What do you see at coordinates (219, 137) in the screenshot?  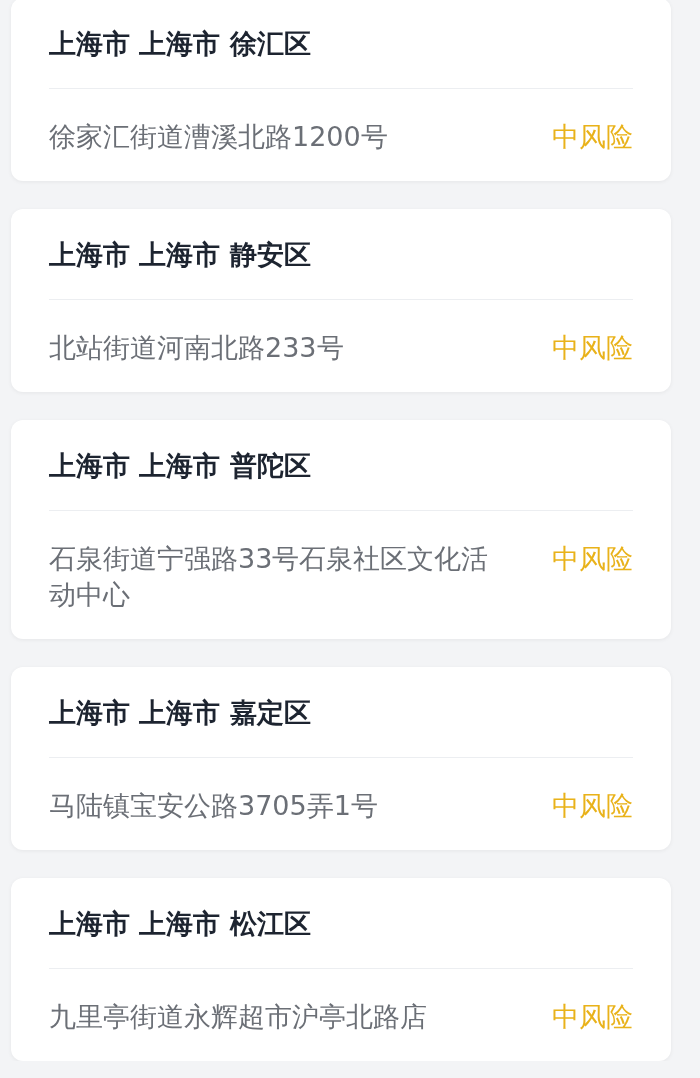 I see `address-text: 徐家汇街道漕溪北路1200号` at bounding box center [219, 137].